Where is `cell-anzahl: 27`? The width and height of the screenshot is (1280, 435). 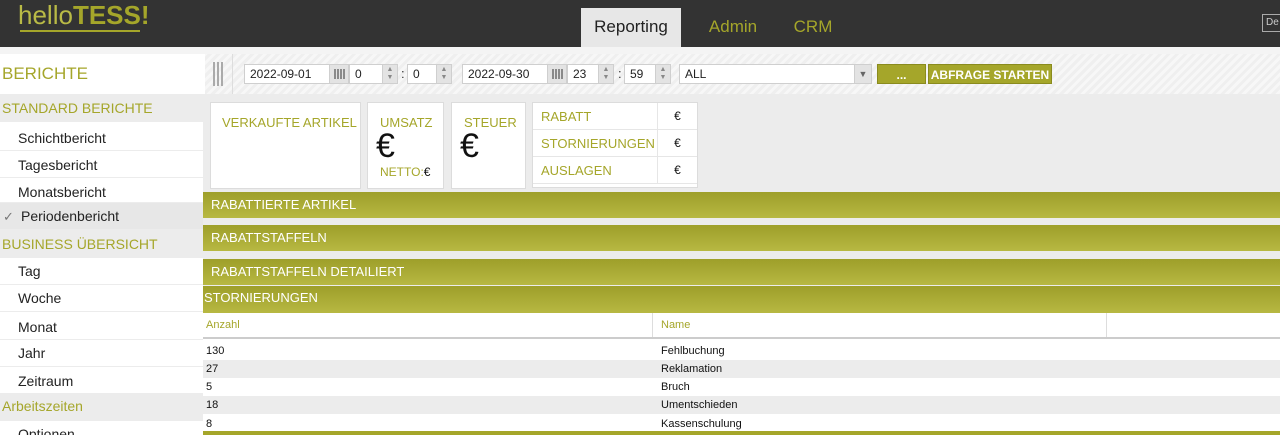
cell-anzahl: 27 is located at coordinates (212, 369).